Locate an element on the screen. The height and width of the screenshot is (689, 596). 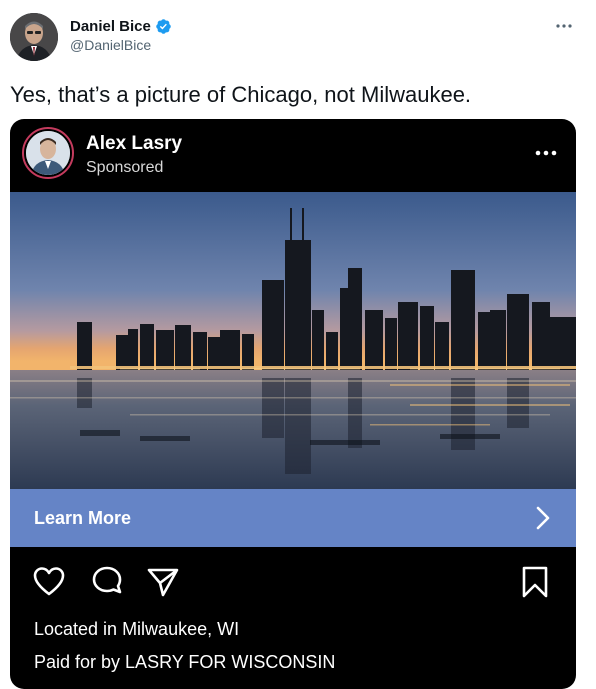
ad-avatar-ring is located at coordinates (48, 153).